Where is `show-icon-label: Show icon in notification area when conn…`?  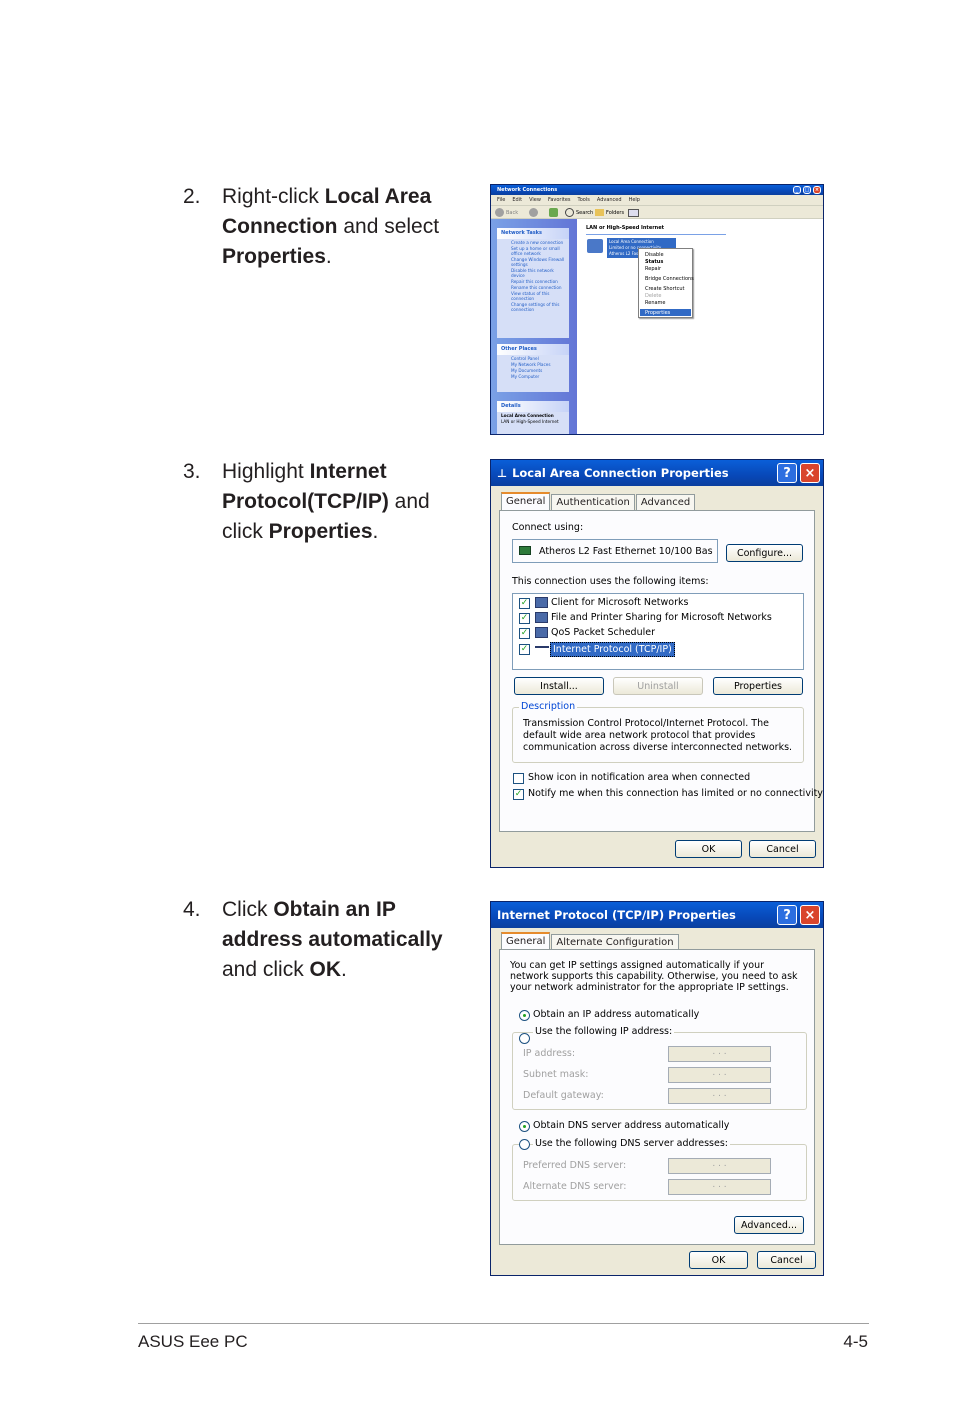
show-icon-label: Show icon in notification area when conn… is located at coordinates (639, 777).